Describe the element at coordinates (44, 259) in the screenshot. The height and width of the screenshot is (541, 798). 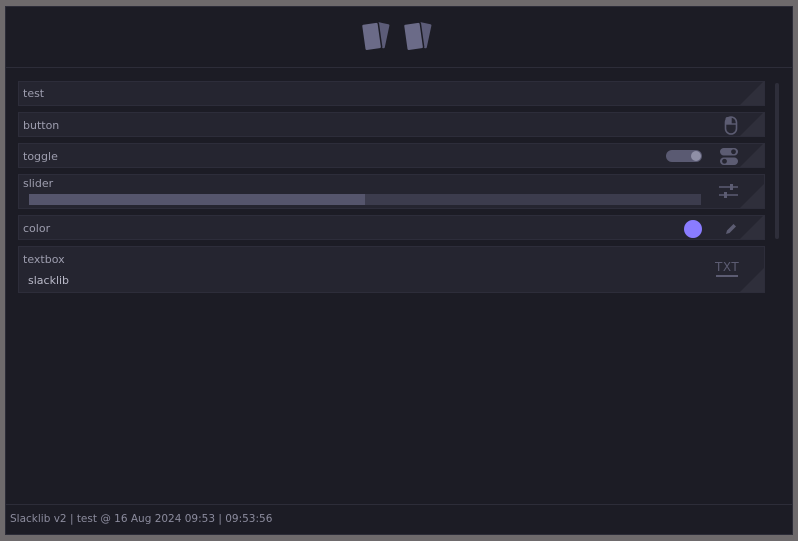
I see `row-label: textbox` at that location.